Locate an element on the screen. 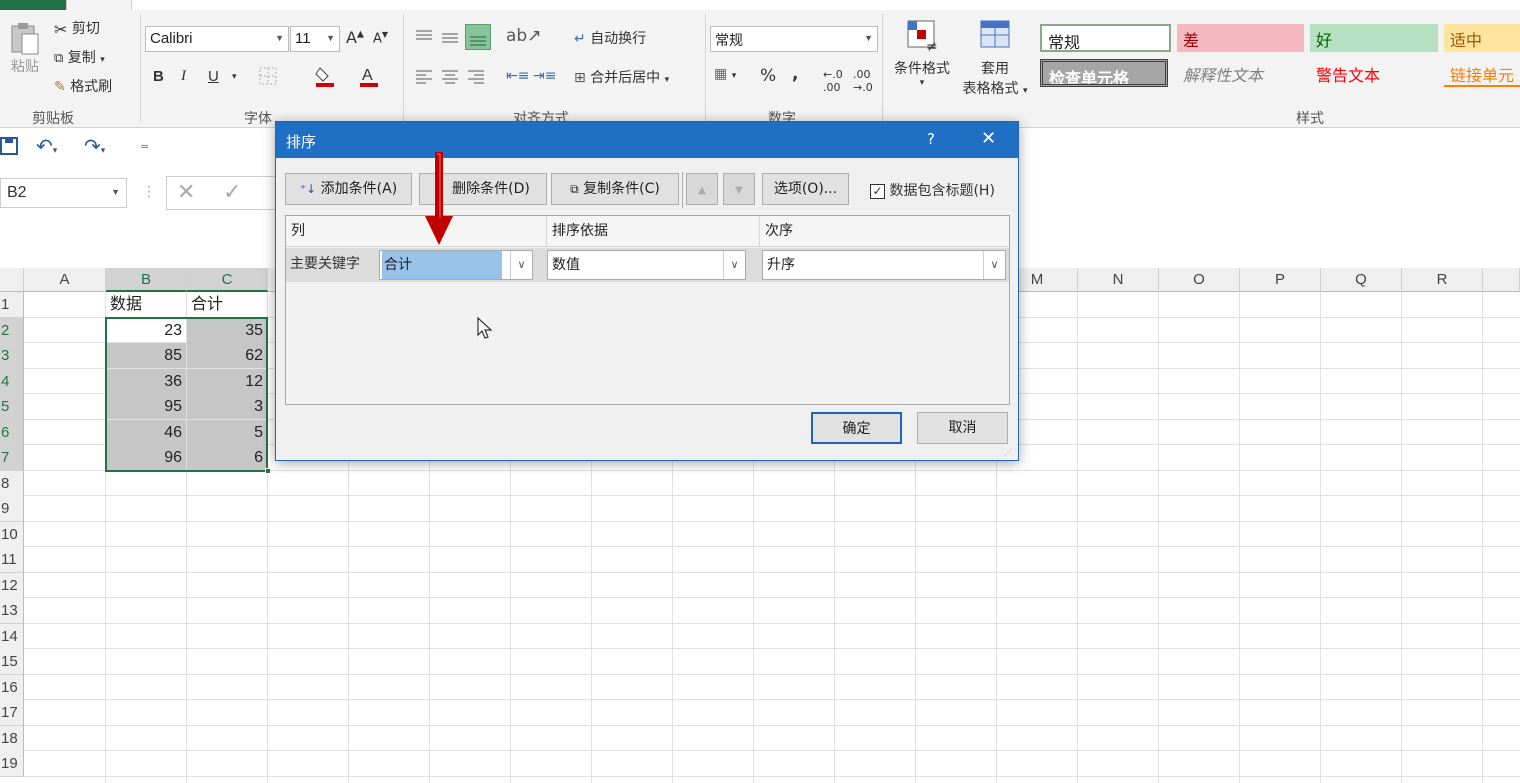 This screenshot has height=783, width=1520. resize-grip-icon: ⋰ is located at coordinates (1008, 452).